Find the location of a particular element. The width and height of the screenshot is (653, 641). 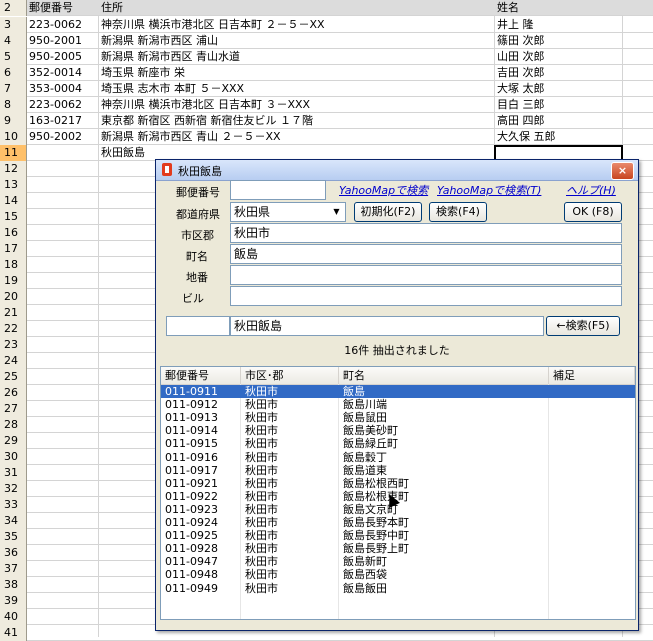

list-item: 011-0913 秋田市 飯島鼠田 is located at coordinates (398, 417).